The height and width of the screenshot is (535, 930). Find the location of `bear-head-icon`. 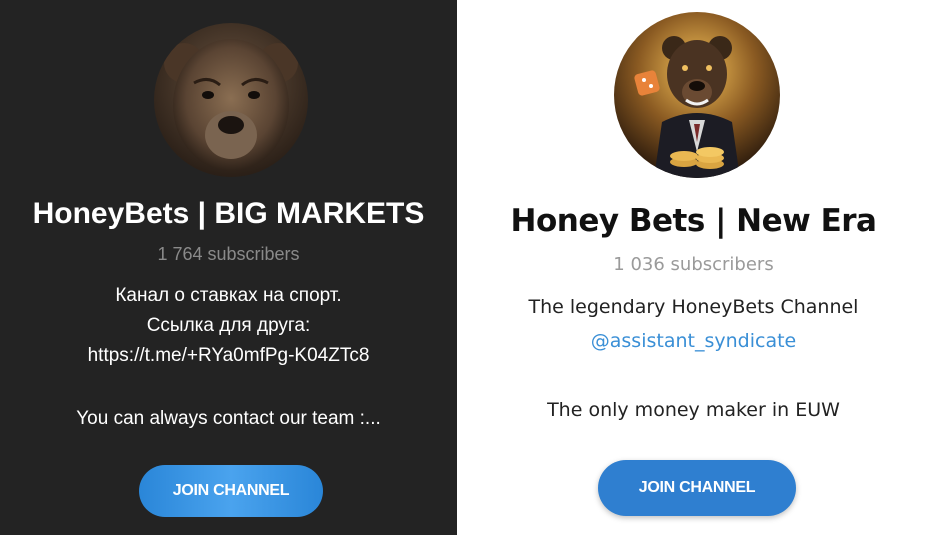

bear-head-icon is located at coordinates (231, 100).